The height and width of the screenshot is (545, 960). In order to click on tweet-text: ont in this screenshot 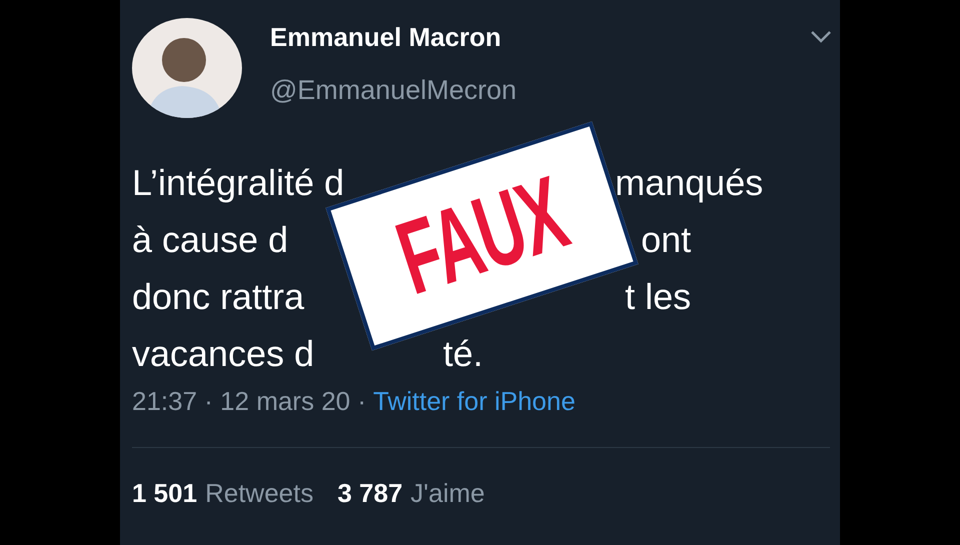, I will do `click(666, 239)`.